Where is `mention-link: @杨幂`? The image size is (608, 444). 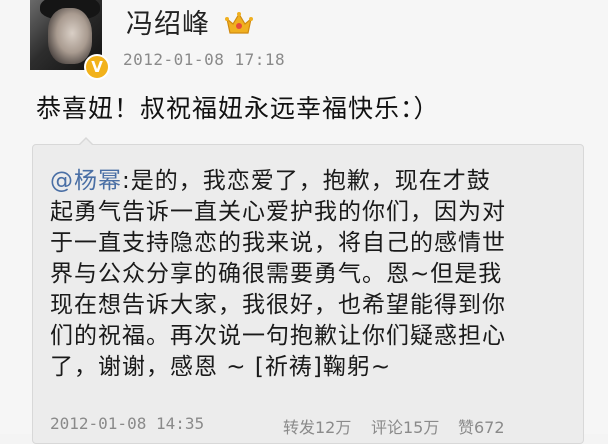
mention-link: @杨幂 is located at coordinates (86, 181).